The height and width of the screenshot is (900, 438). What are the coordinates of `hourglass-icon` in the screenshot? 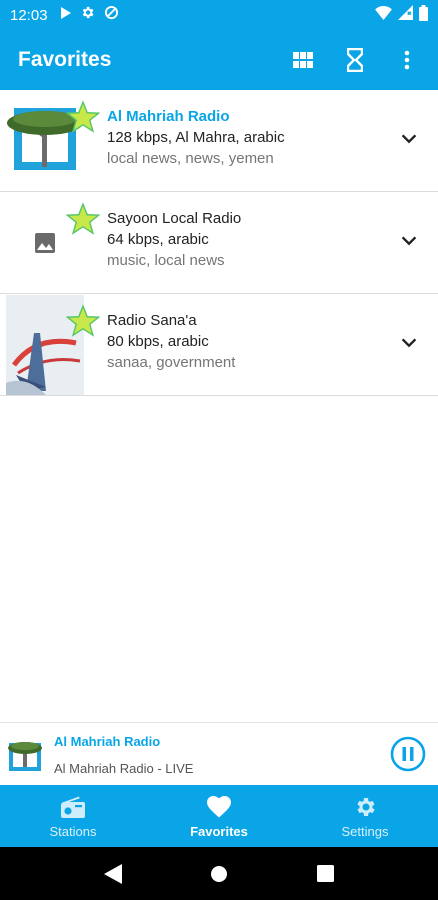 It's located at (355, 60).